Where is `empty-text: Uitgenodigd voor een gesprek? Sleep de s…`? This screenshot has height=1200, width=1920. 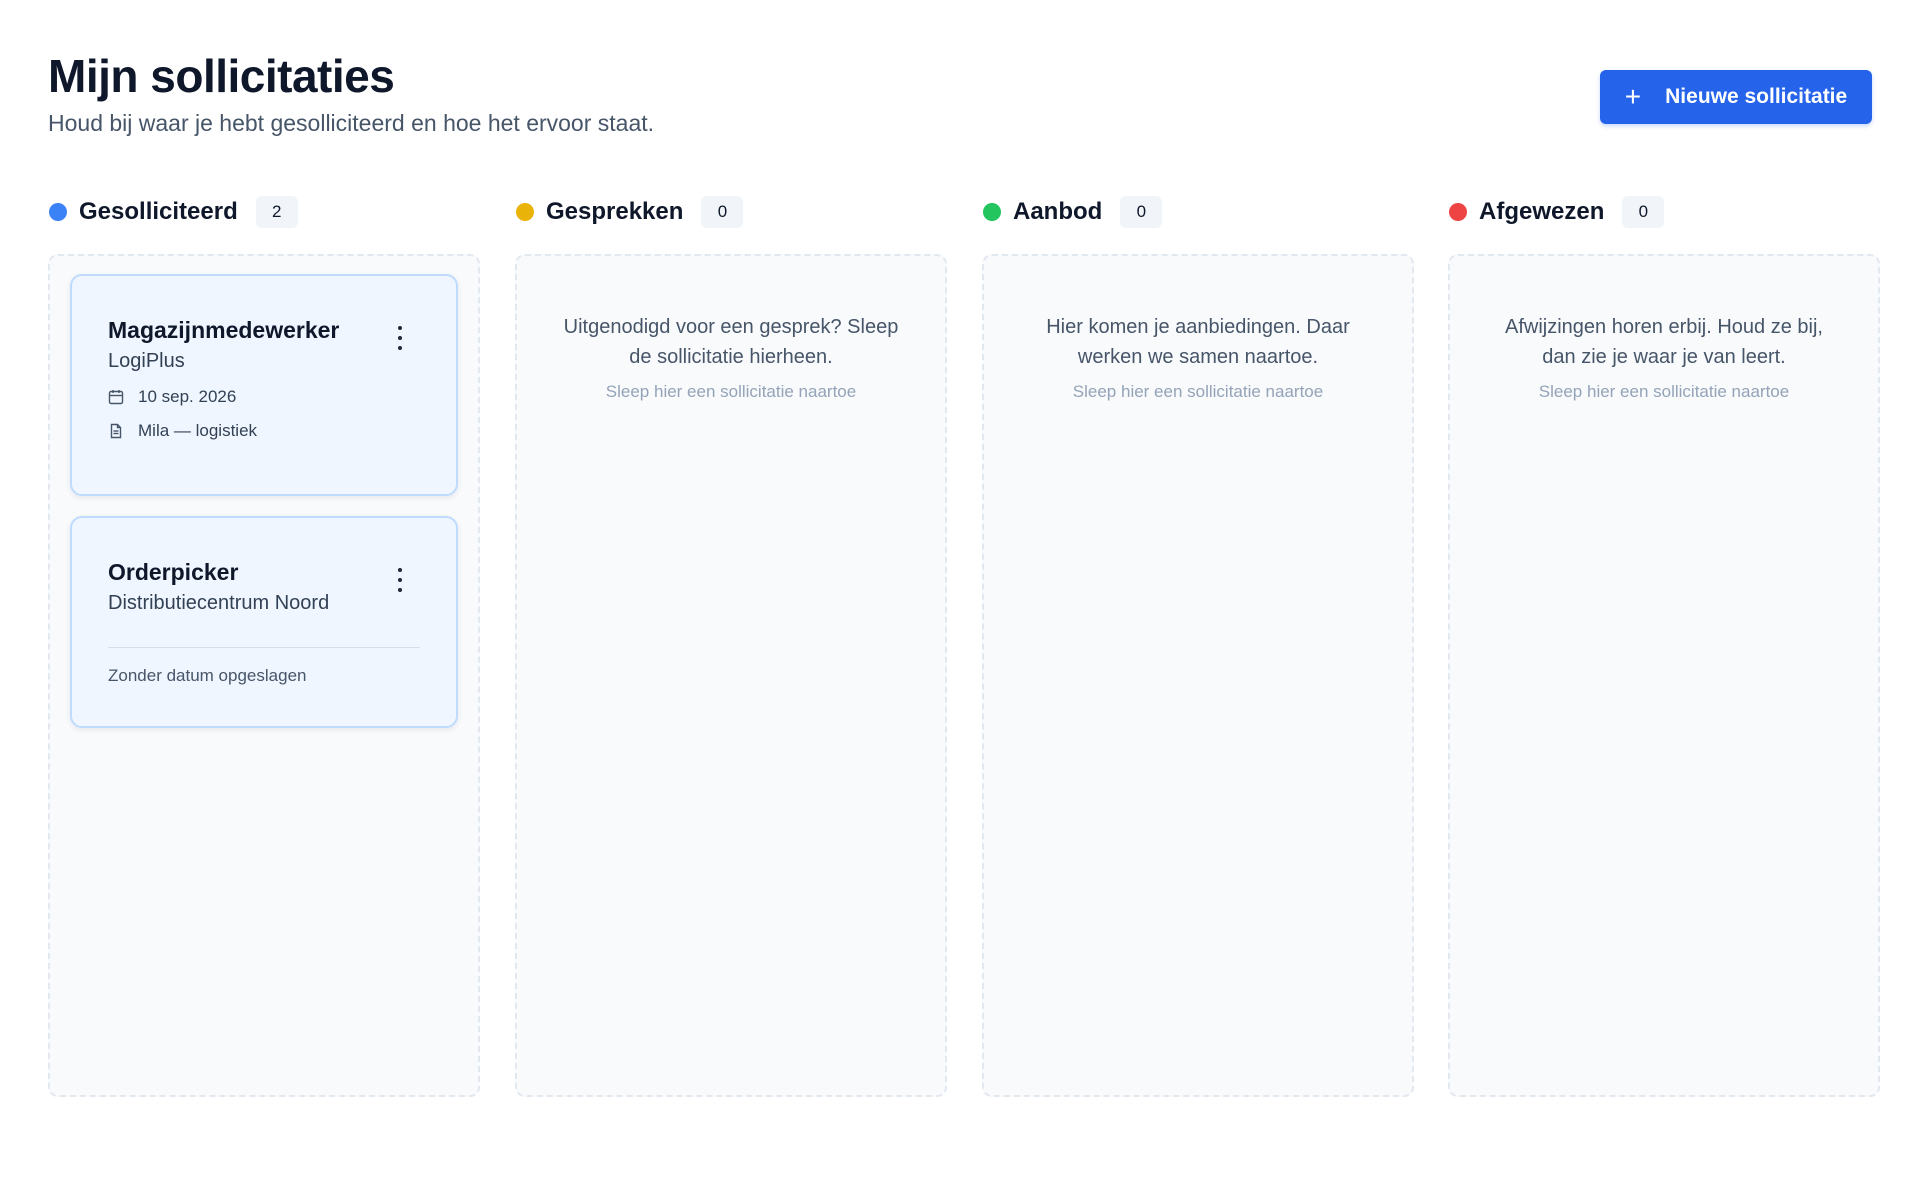
empty-text: Uitgenodigd voor een gesprek? Sleep de s… is located at coordinates (731, 342).